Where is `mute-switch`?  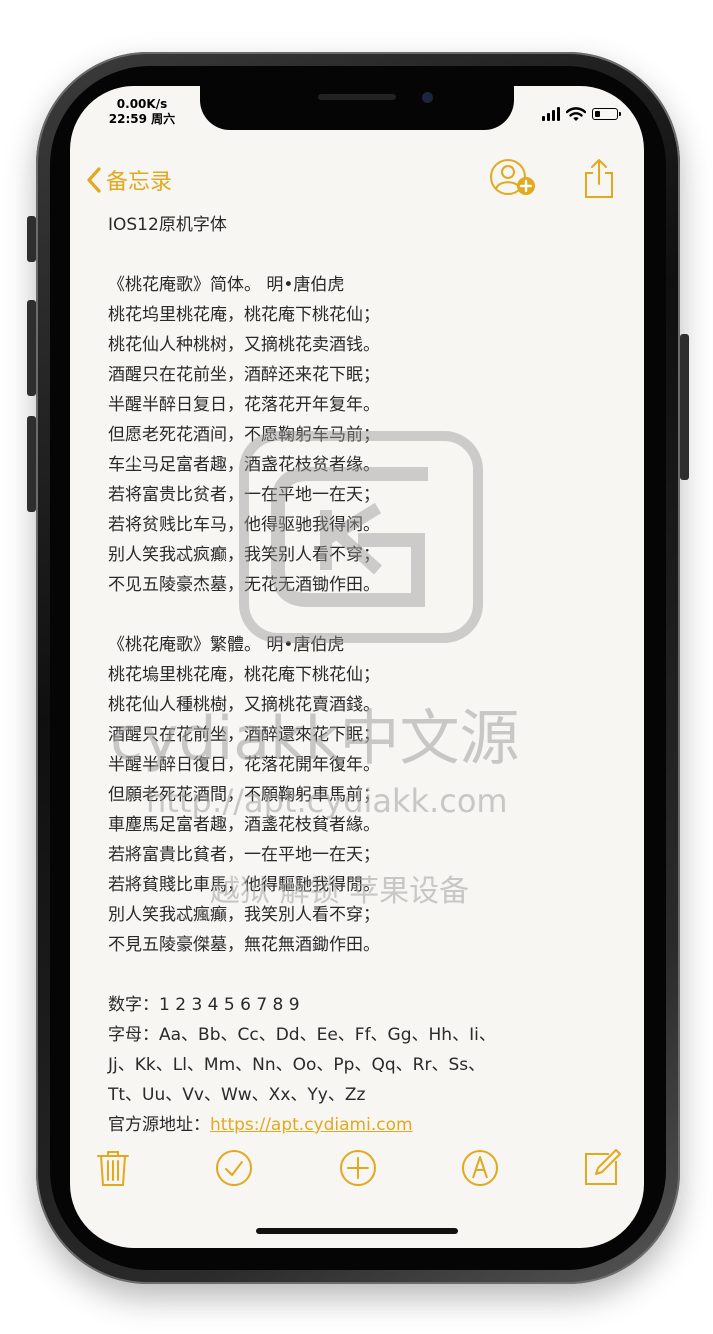 mute-switch is located at coordinates (31, 239).